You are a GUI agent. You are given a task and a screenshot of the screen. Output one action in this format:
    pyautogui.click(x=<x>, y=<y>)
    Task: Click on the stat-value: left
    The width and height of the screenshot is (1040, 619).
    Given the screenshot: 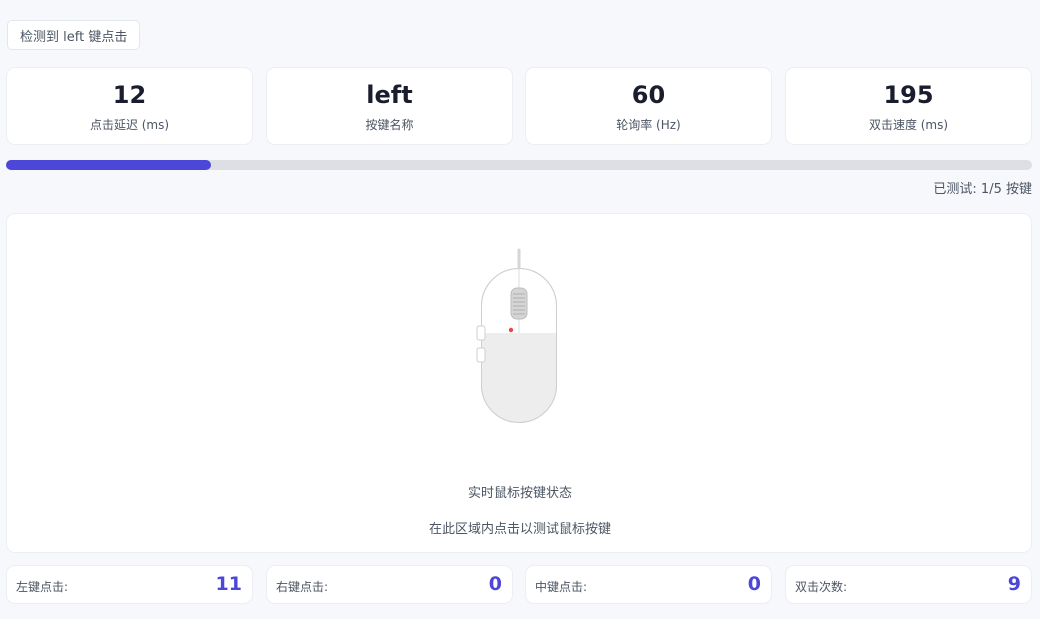 What is the action you would take?
    pyautogui.click(x=389, y=95)
    